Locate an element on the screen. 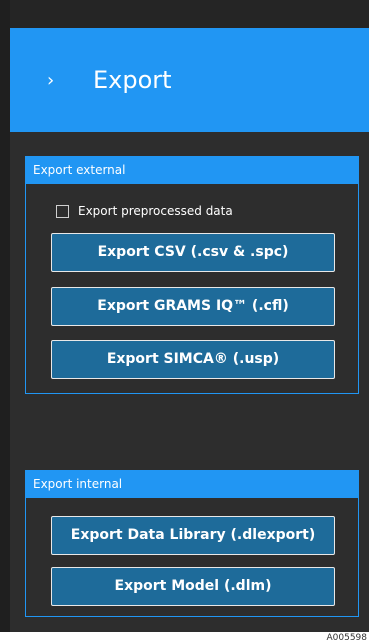  document-id-label: A005598 is located at coordinates (346, 638).